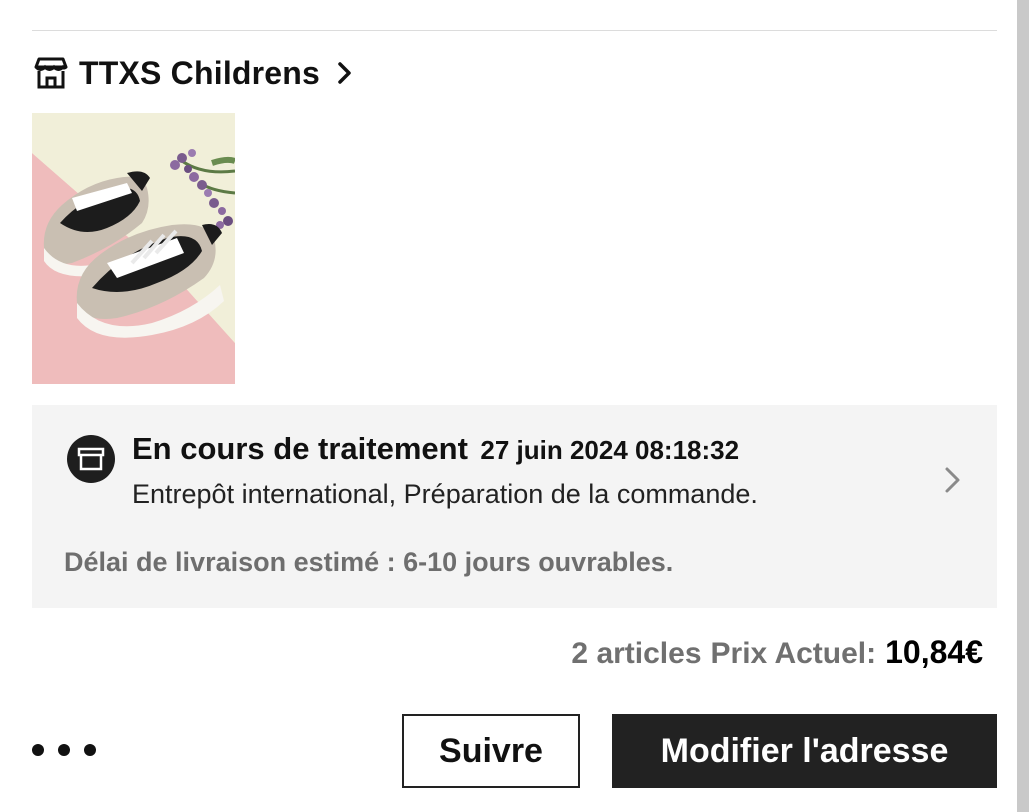  What do you see at coordinates (300, 448) in the screenshot?
I see `status-title: En cours de traitement` at bounding box center [300, 448].